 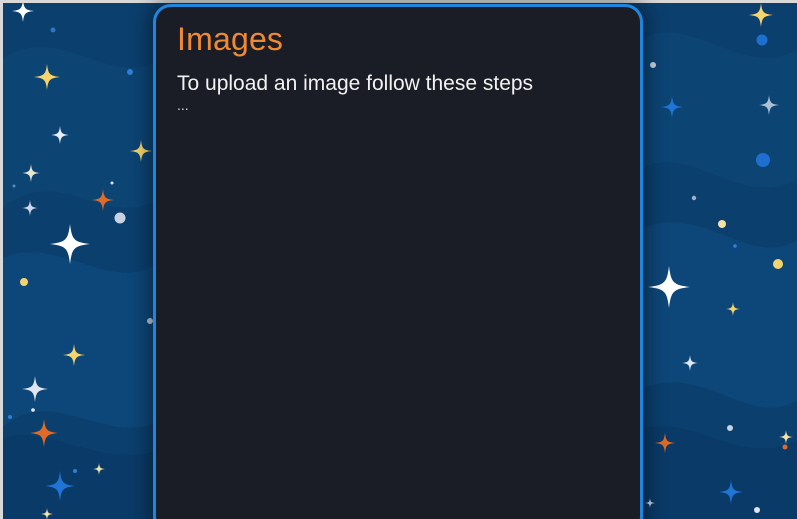 I want to click on panel-title: Images, so click(x=230, y=39).